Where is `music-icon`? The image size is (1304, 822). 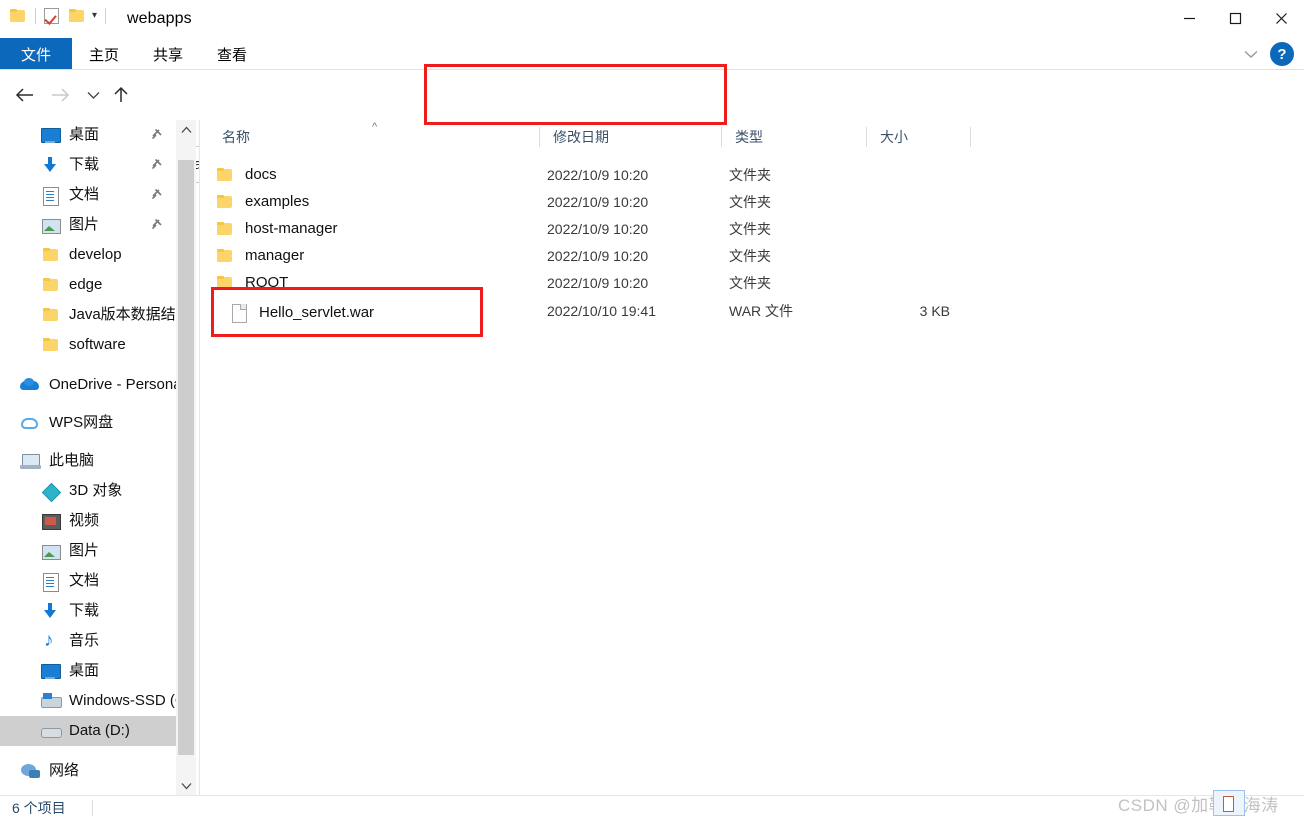
music-icon is located at coordinates (51, 641).